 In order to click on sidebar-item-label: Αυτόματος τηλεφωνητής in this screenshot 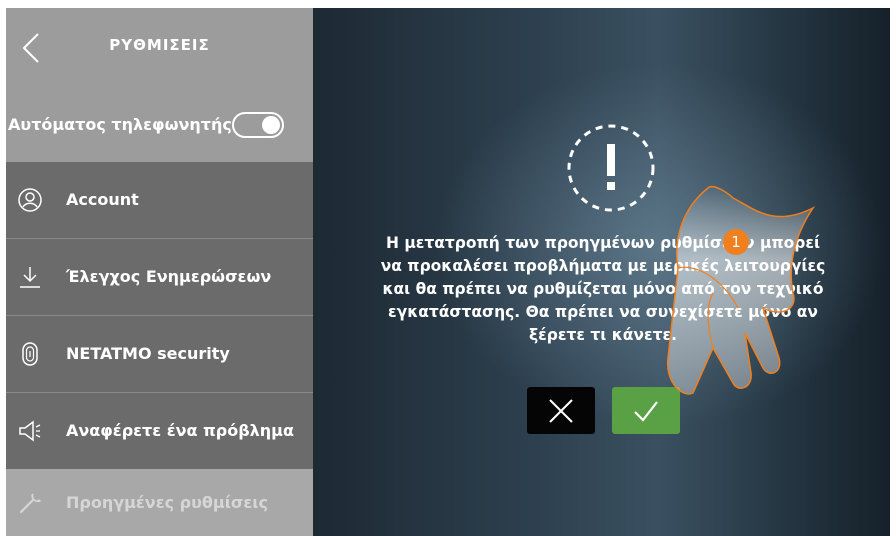, I will do `click(120, 124)`.